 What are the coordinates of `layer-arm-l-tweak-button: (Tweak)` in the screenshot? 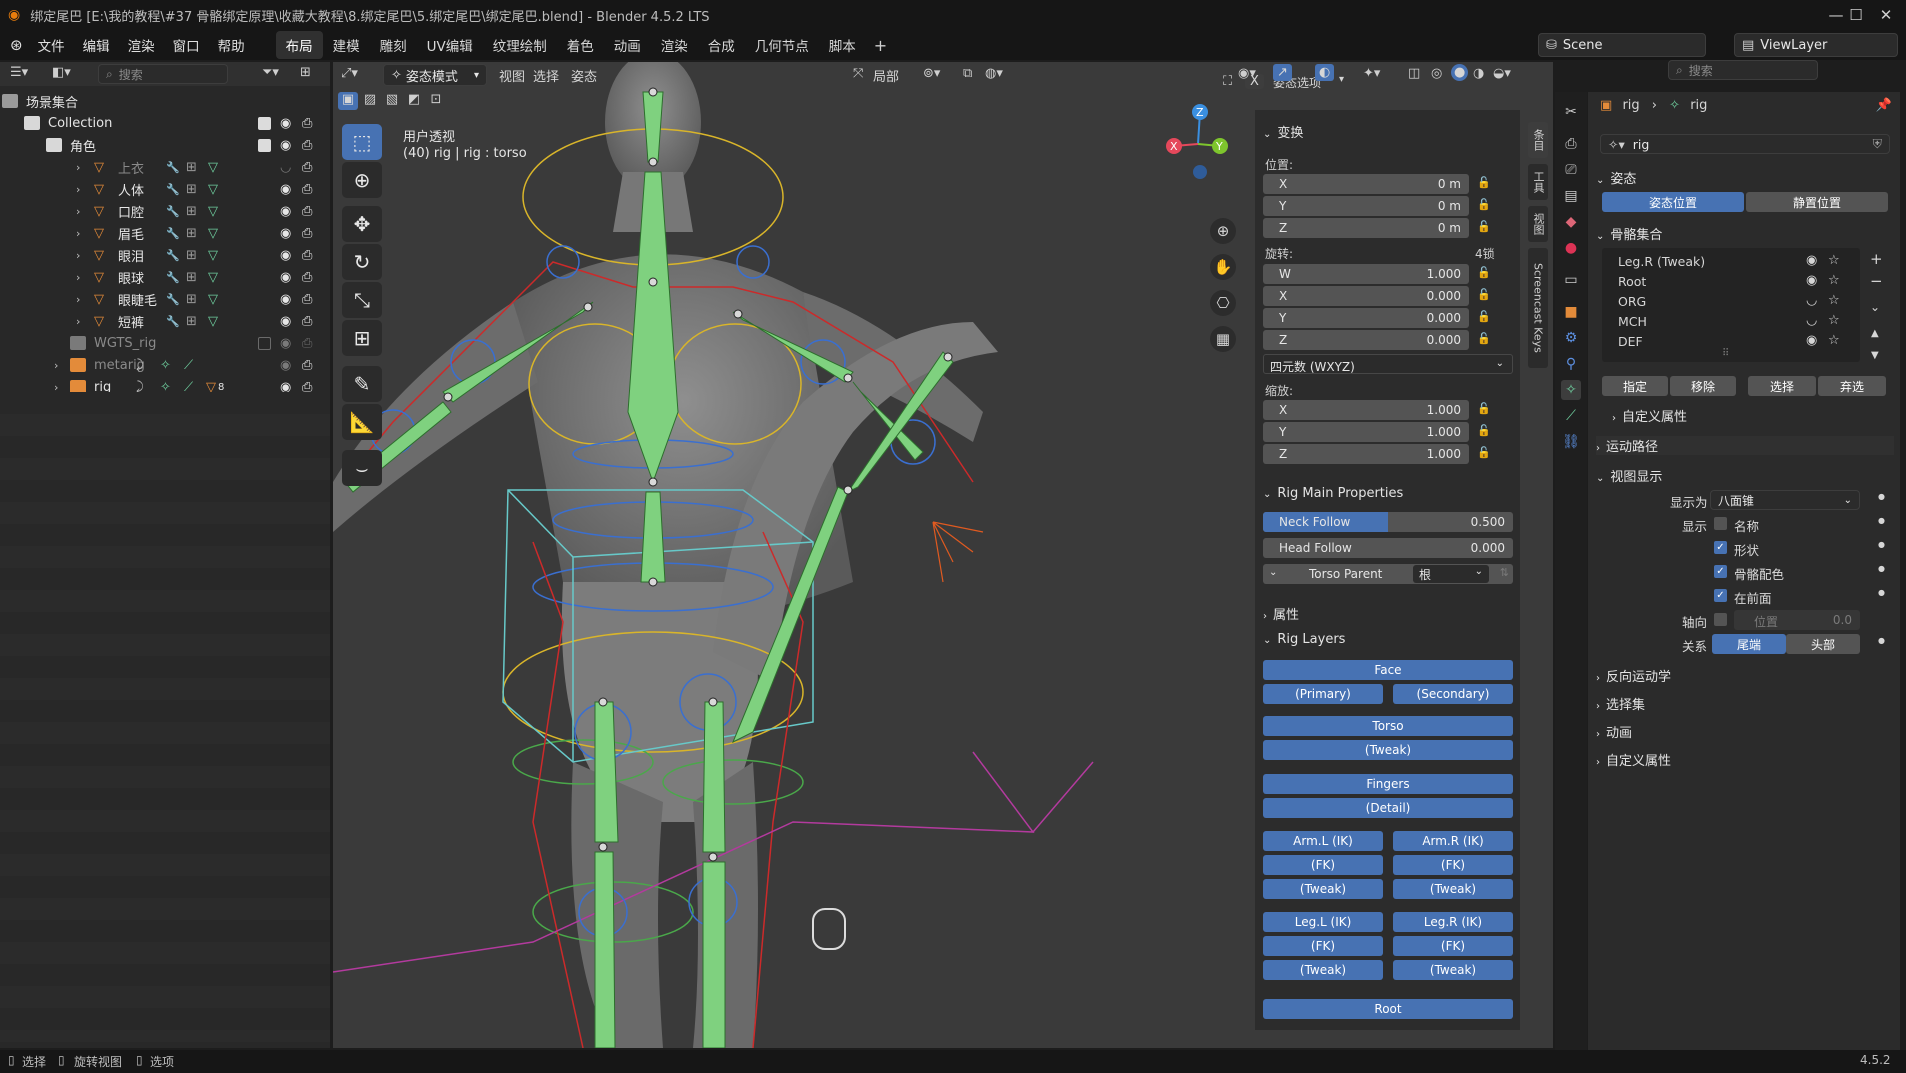 It's located at (1323, 889).